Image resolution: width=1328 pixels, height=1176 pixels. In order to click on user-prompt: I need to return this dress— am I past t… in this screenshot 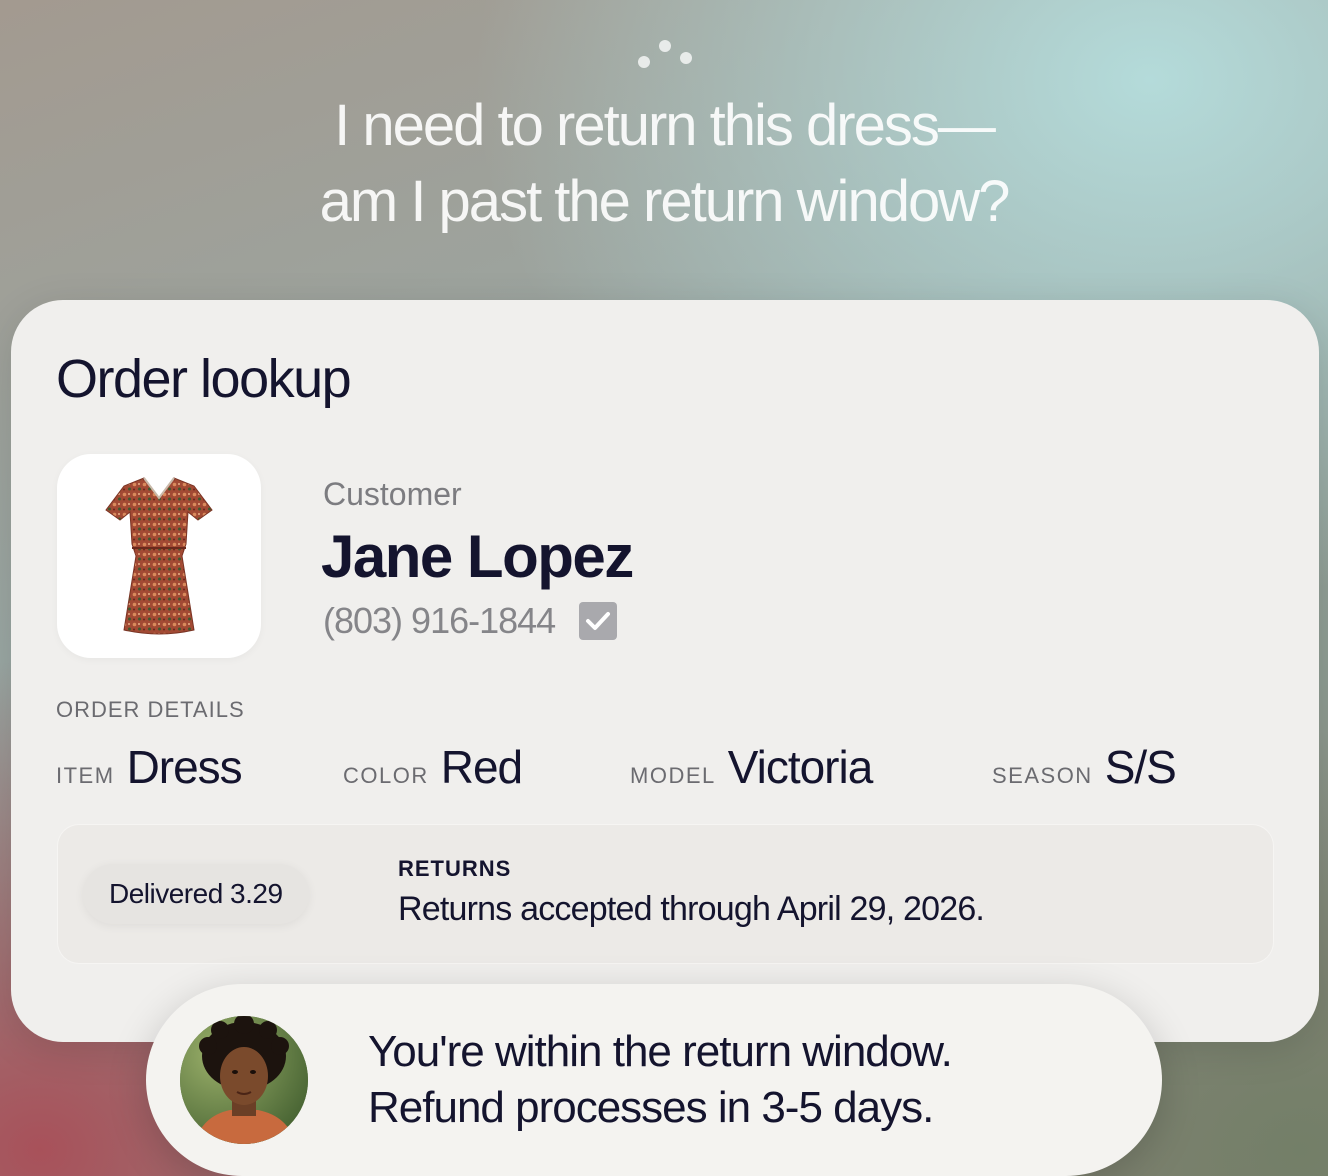, I will do `click(664, 164)`.